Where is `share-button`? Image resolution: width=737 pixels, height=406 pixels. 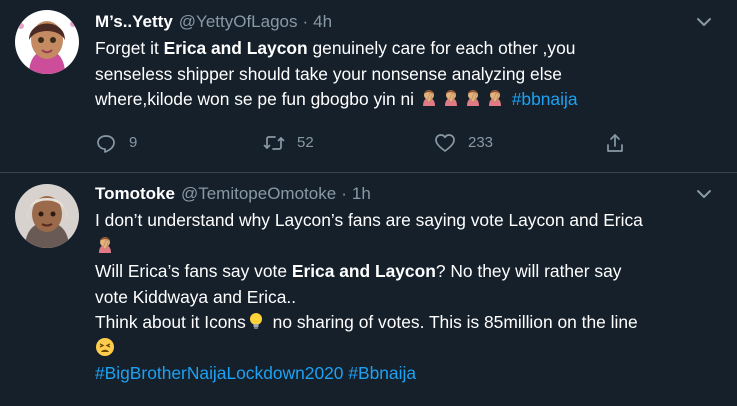
share-button is located at coordinates (615, 143).